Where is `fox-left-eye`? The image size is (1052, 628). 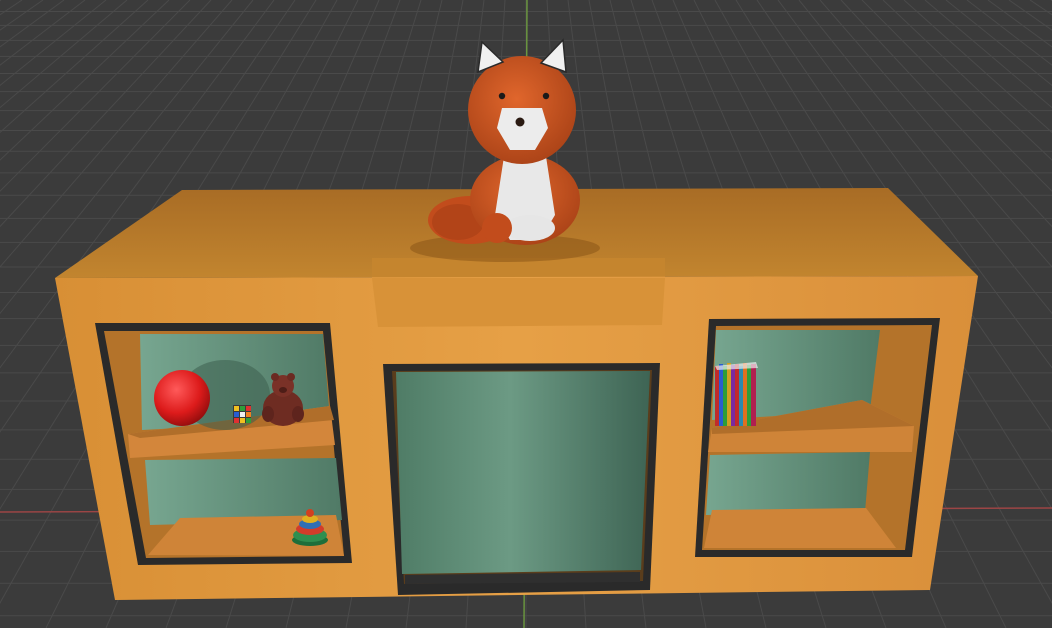
fox-left-eye is located at coordinates (502, 96).